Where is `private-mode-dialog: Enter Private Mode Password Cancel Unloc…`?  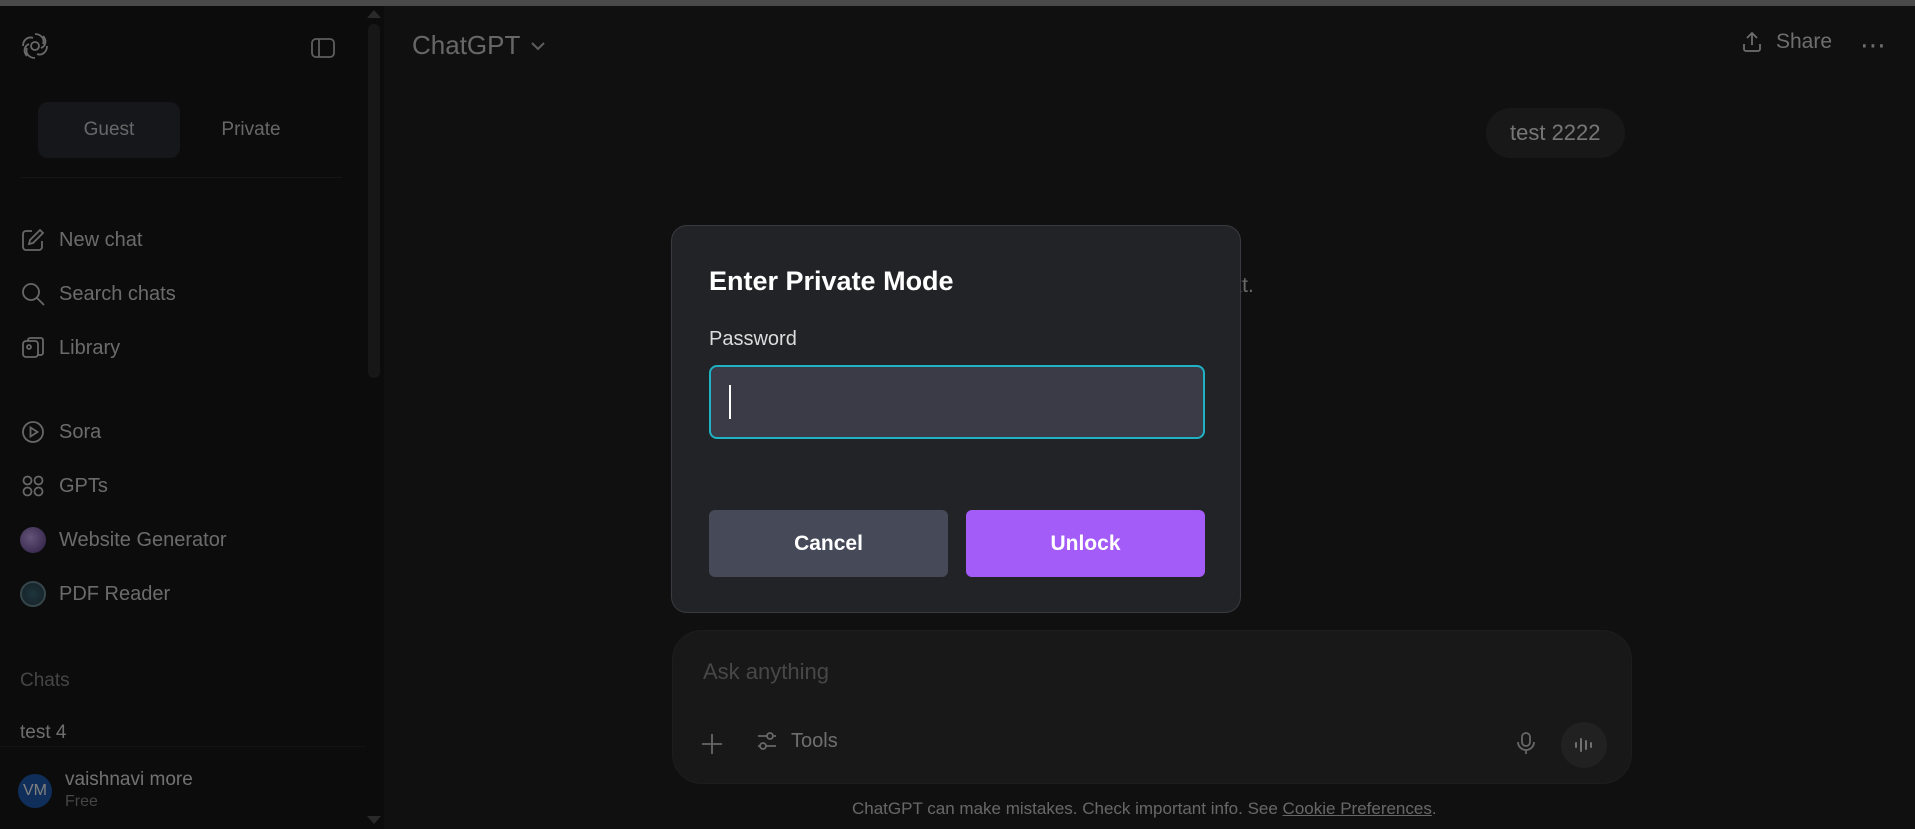
private-mode-dialog: Enter Private Mode Password Cancel Unloc… is located at coordinates (956, 419).